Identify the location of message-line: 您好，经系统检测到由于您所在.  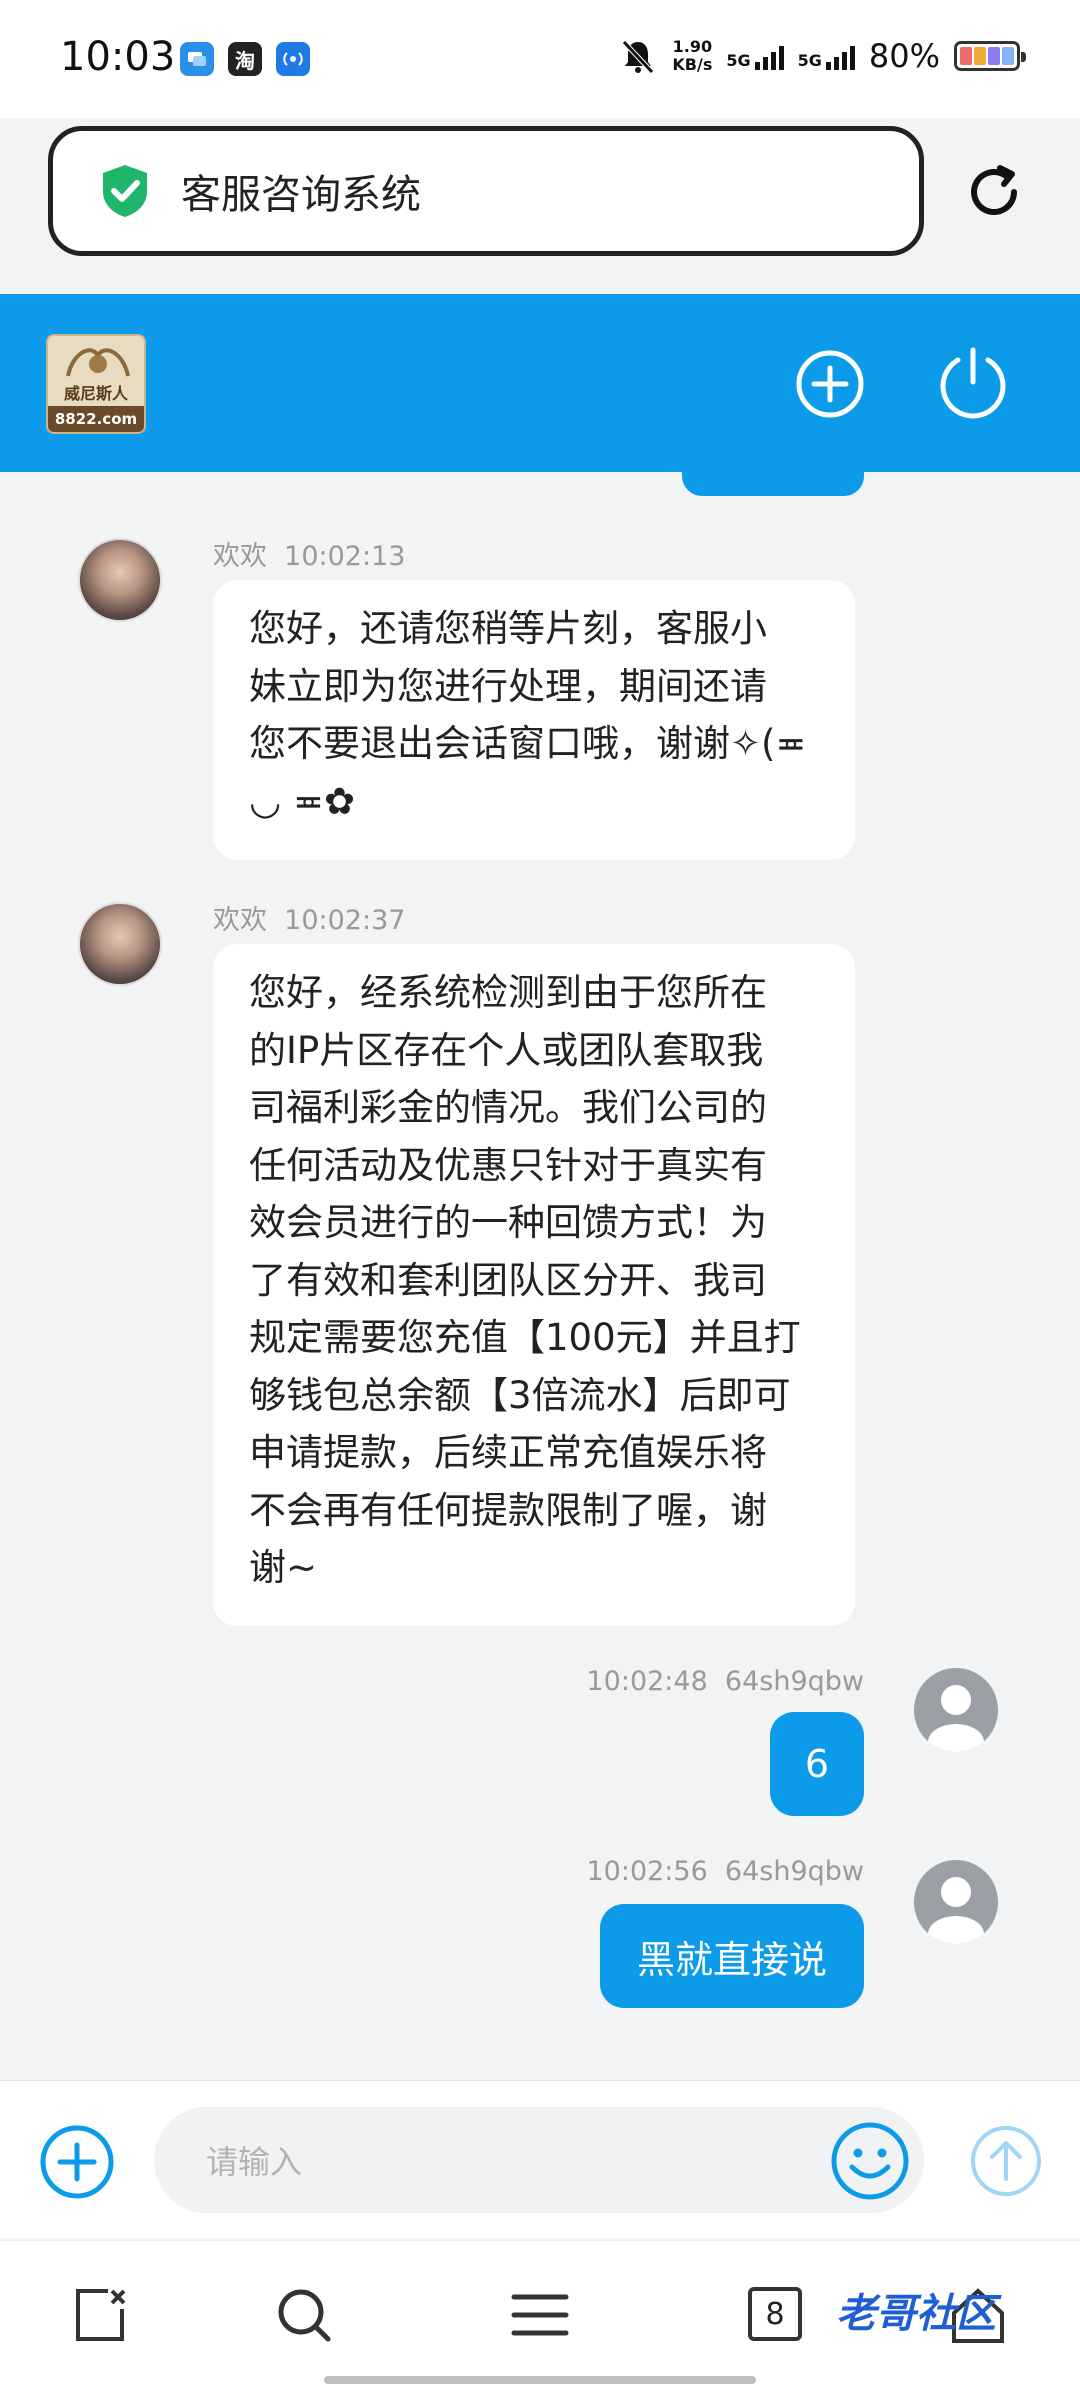
(508, 992).